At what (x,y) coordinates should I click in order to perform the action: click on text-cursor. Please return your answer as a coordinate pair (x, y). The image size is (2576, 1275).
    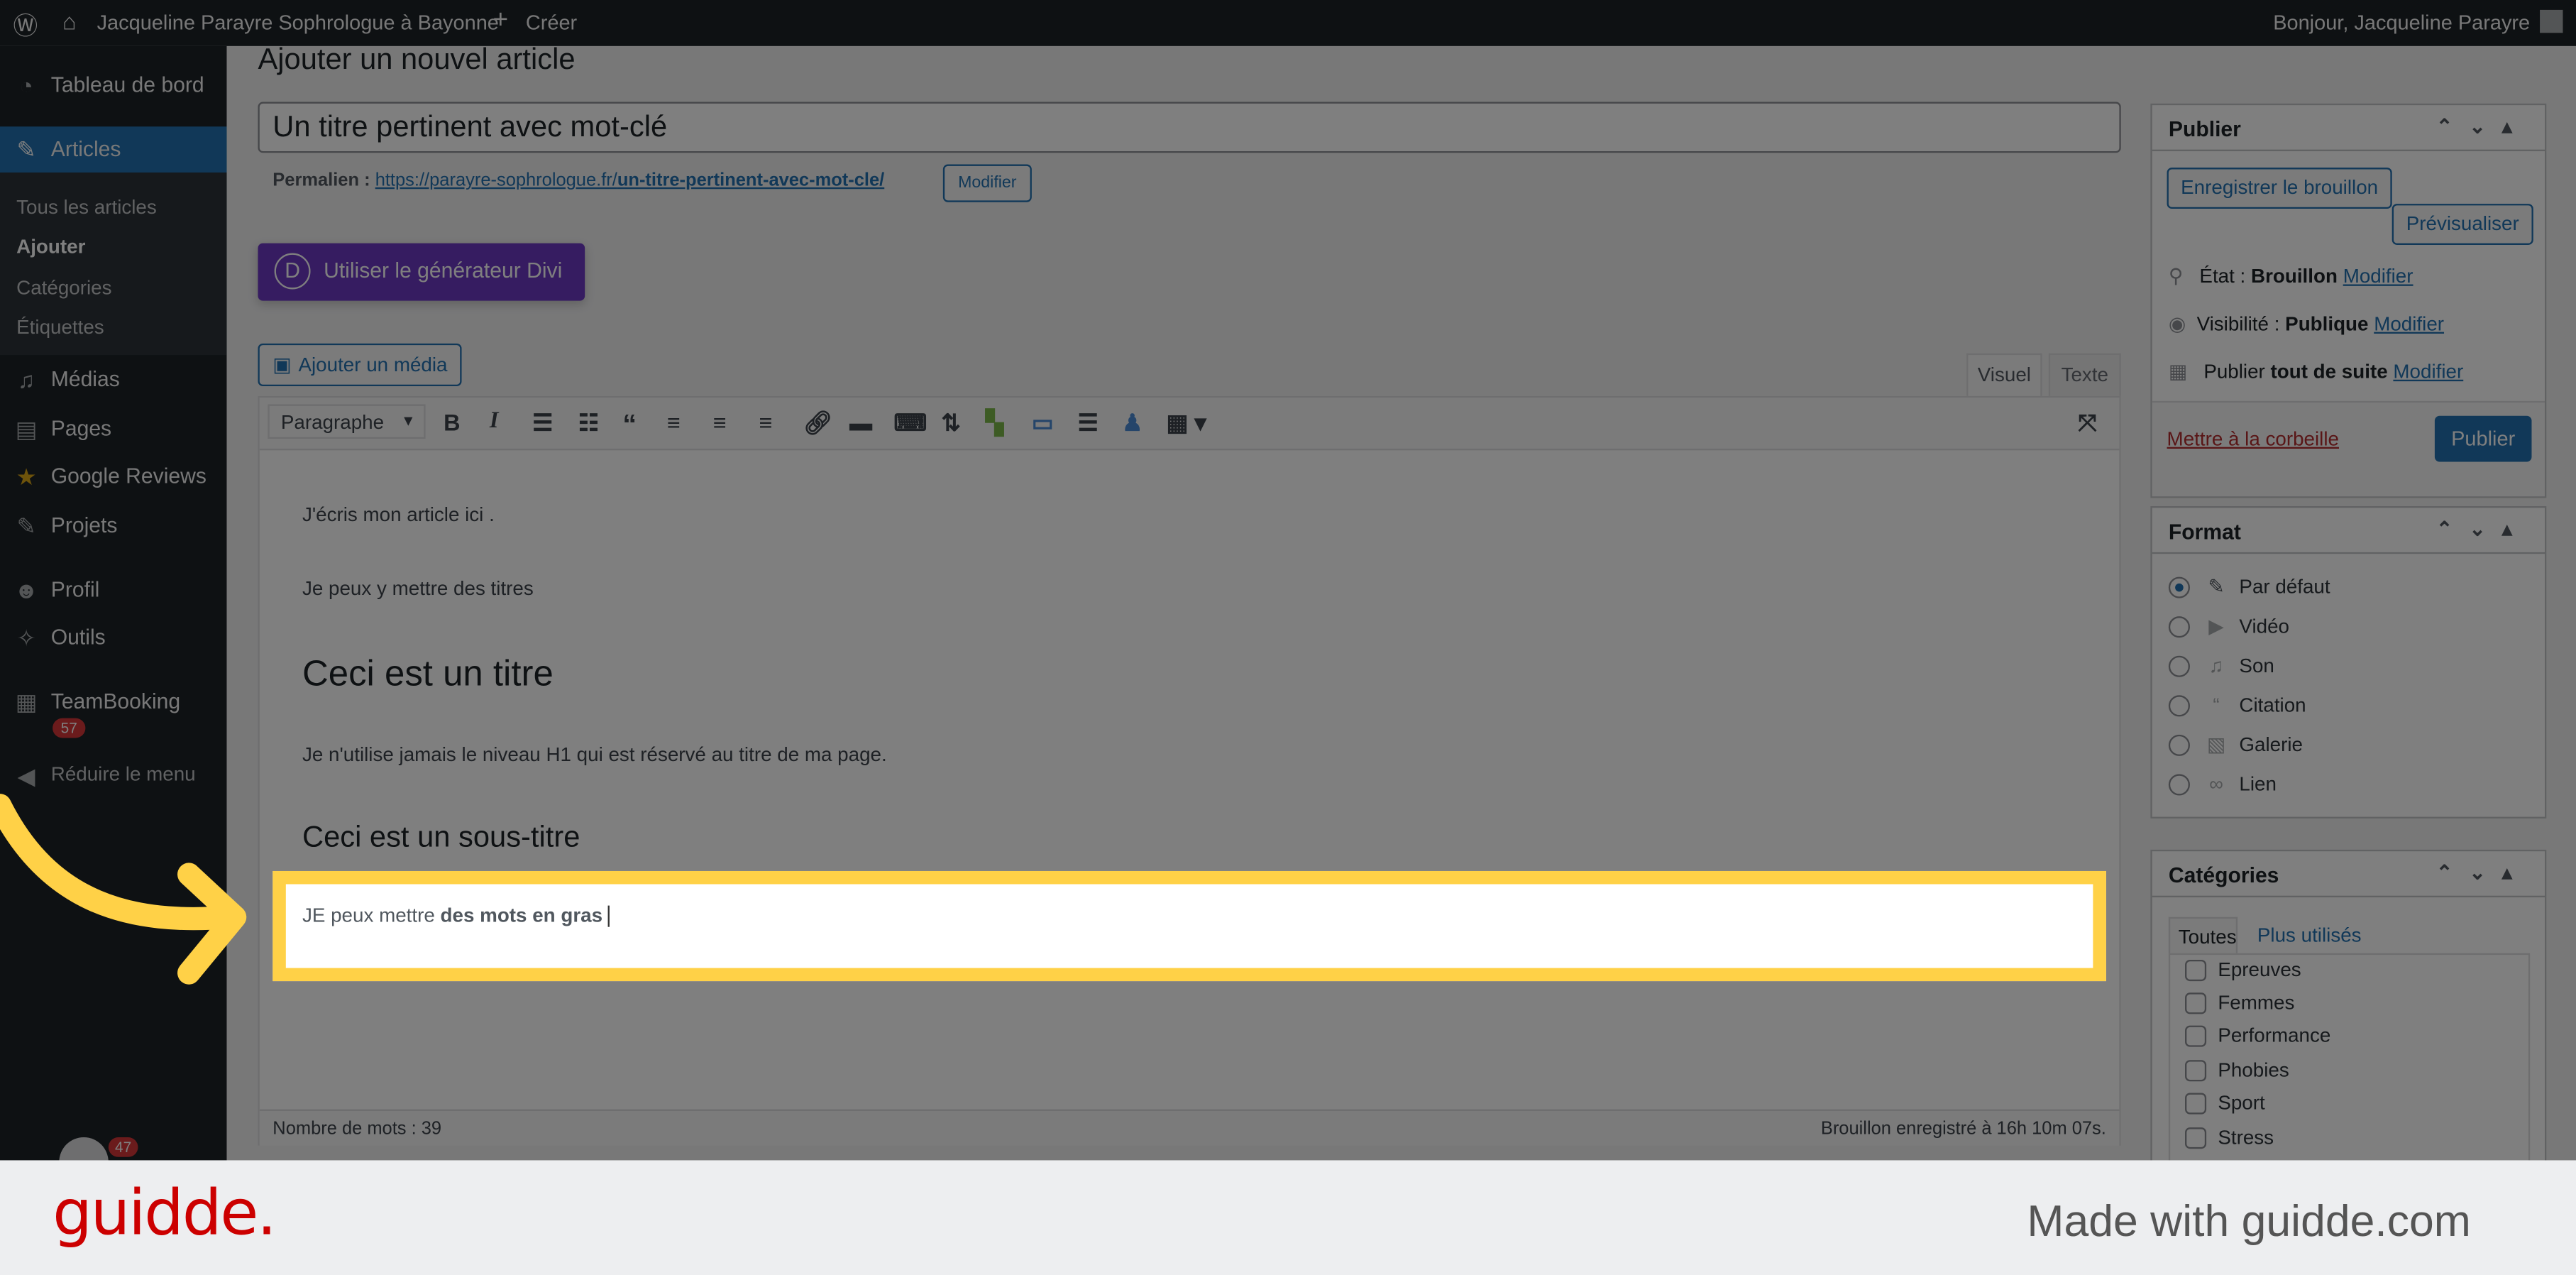
    Looking at the image, I should click on (608, 917).